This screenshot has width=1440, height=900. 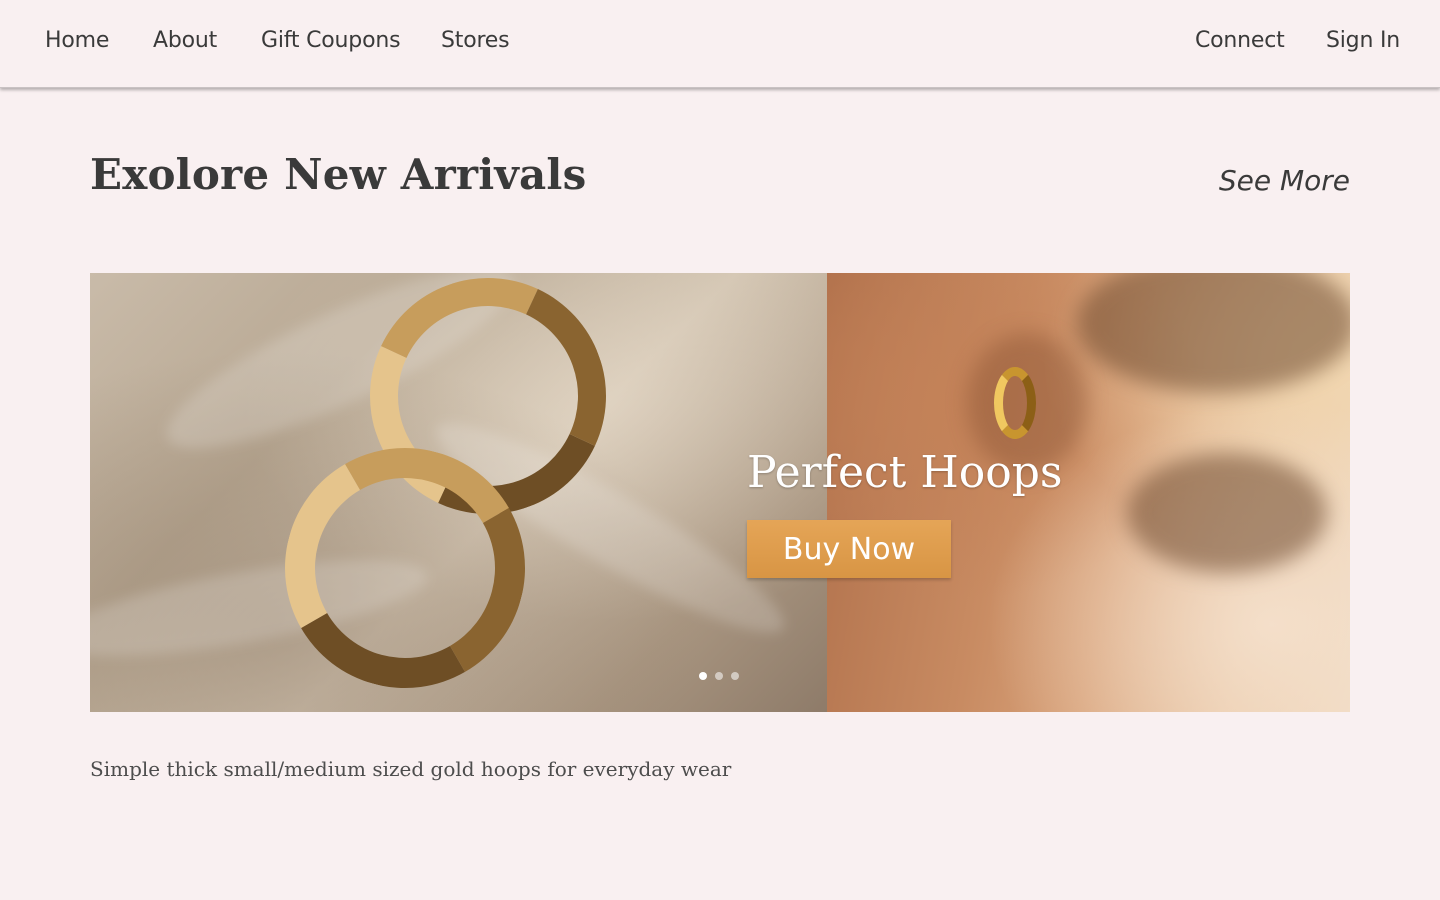 I want to click on section-heading: Exolore New Arrivals, so click(x=338, y=174).